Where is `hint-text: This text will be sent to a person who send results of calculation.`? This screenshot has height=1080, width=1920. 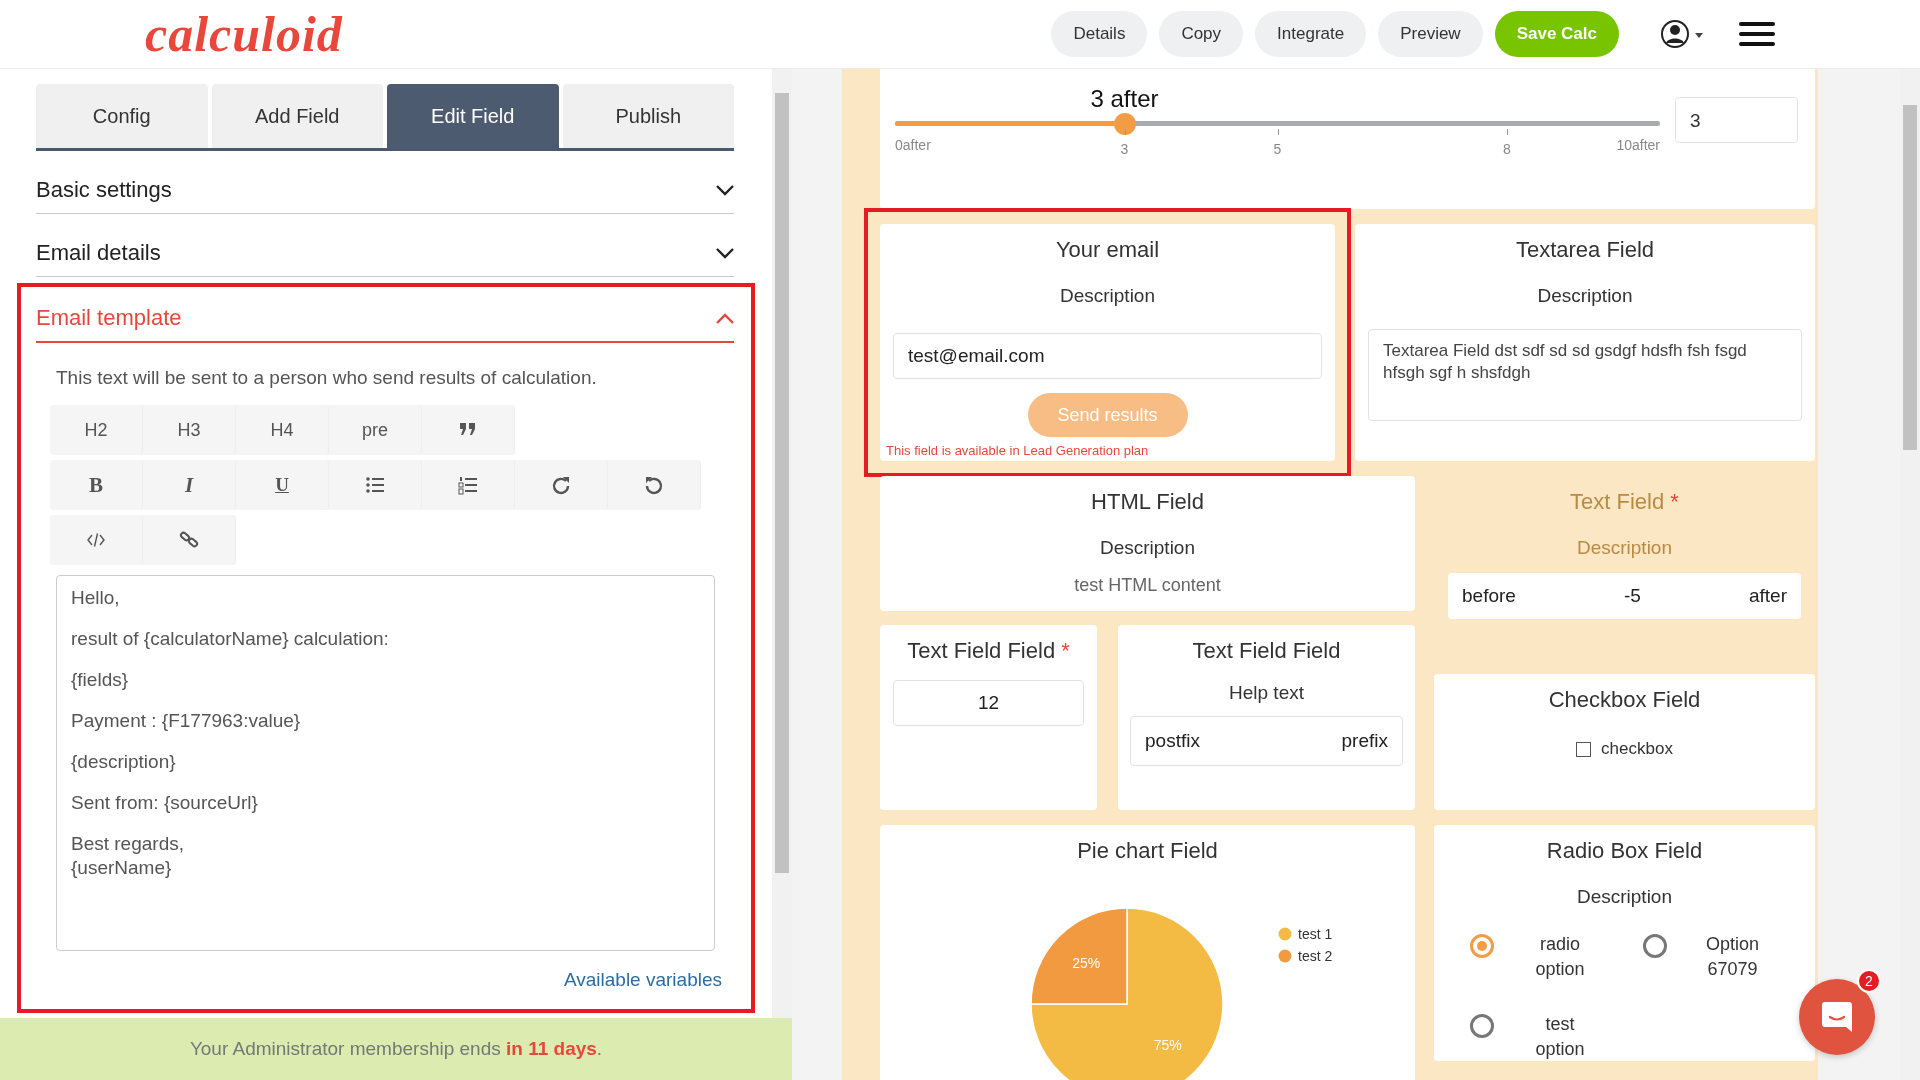 hint-text: This text will be sent to a person who send results of calculation. is located at coordinates (326, 377).